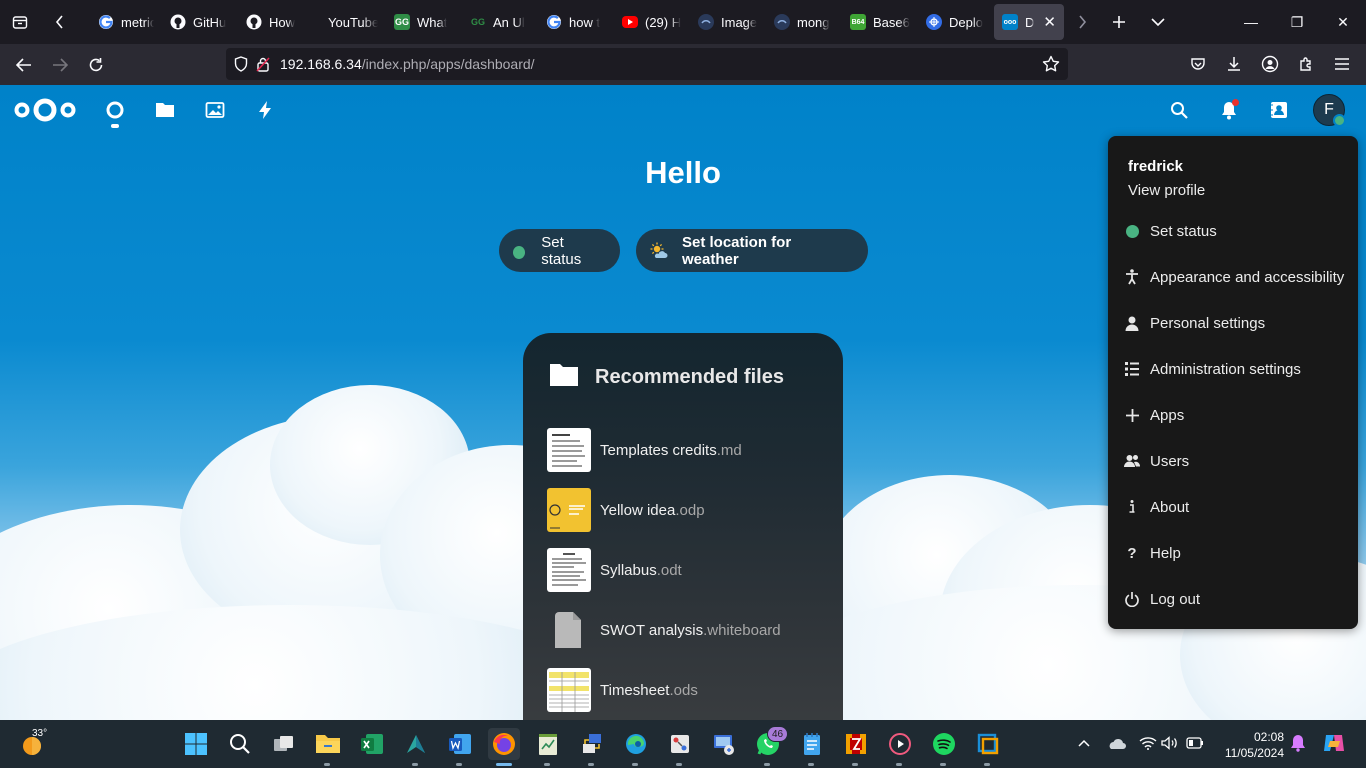 The image size is (1366, 768). I want to click on browser-tab: GitHu, so click(200, 22).